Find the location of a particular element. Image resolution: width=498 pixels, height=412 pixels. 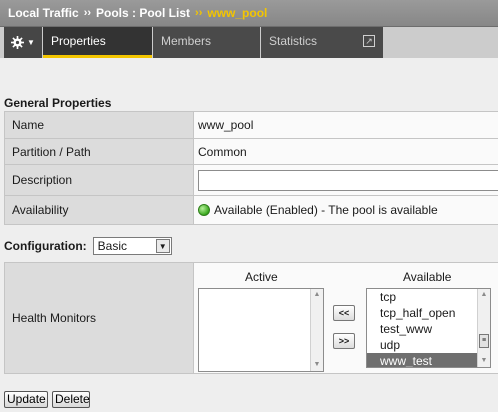

list-item-selected: www_test is located at coordinates (428, 360).